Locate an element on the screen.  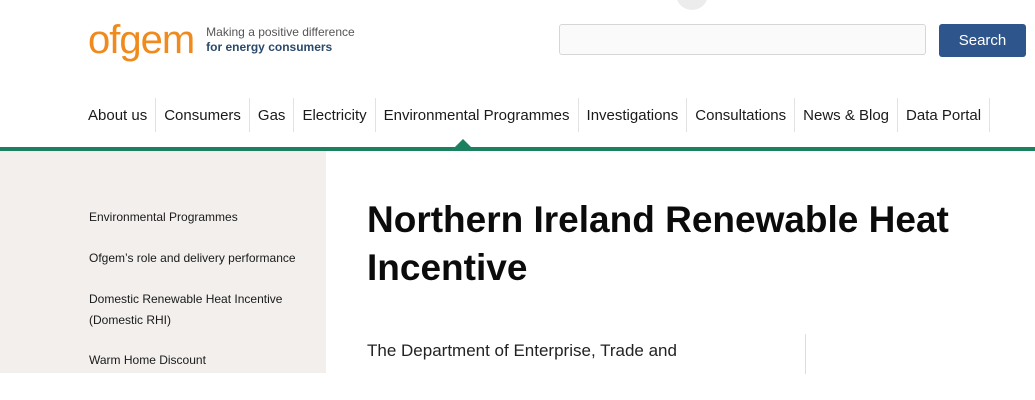
tagline-line-2: for energy consumers is located at coordinates (269, 47).